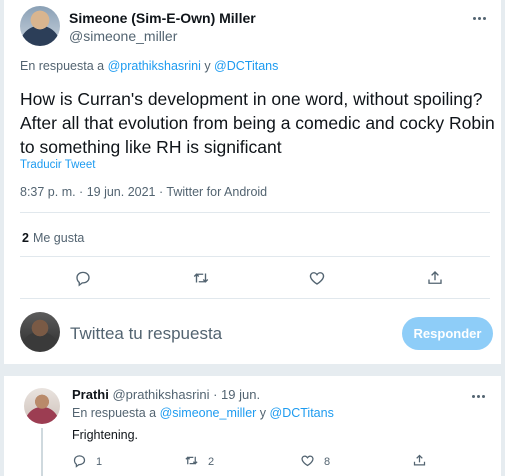  What do you see at coordinates (40, 26) in the screenshot?
I see `author-avatar` at bounding box center [40, 26].